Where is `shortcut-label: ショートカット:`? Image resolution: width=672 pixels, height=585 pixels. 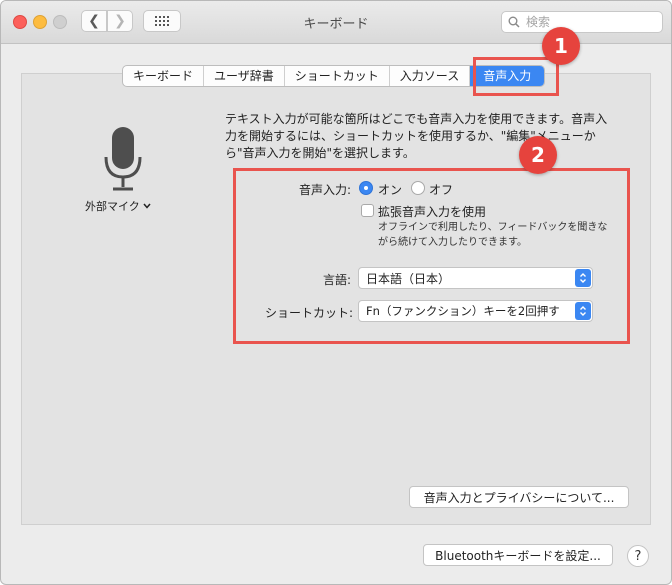 shortcut-label: ショートカット: is located at coordinates (309, 313).